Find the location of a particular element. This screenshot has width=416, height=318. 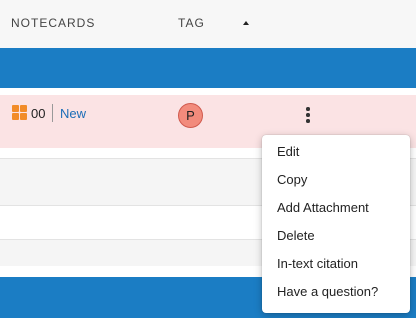

menu-item-have-a-question: Have a question? is located at coordinates (327, 291).